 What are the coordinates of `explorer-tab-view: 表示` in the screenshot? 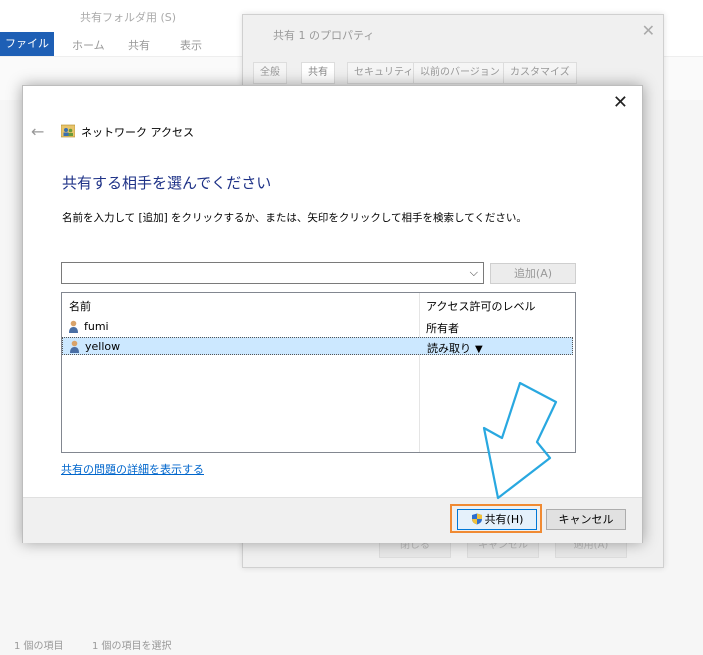 It's located at (191, 45).